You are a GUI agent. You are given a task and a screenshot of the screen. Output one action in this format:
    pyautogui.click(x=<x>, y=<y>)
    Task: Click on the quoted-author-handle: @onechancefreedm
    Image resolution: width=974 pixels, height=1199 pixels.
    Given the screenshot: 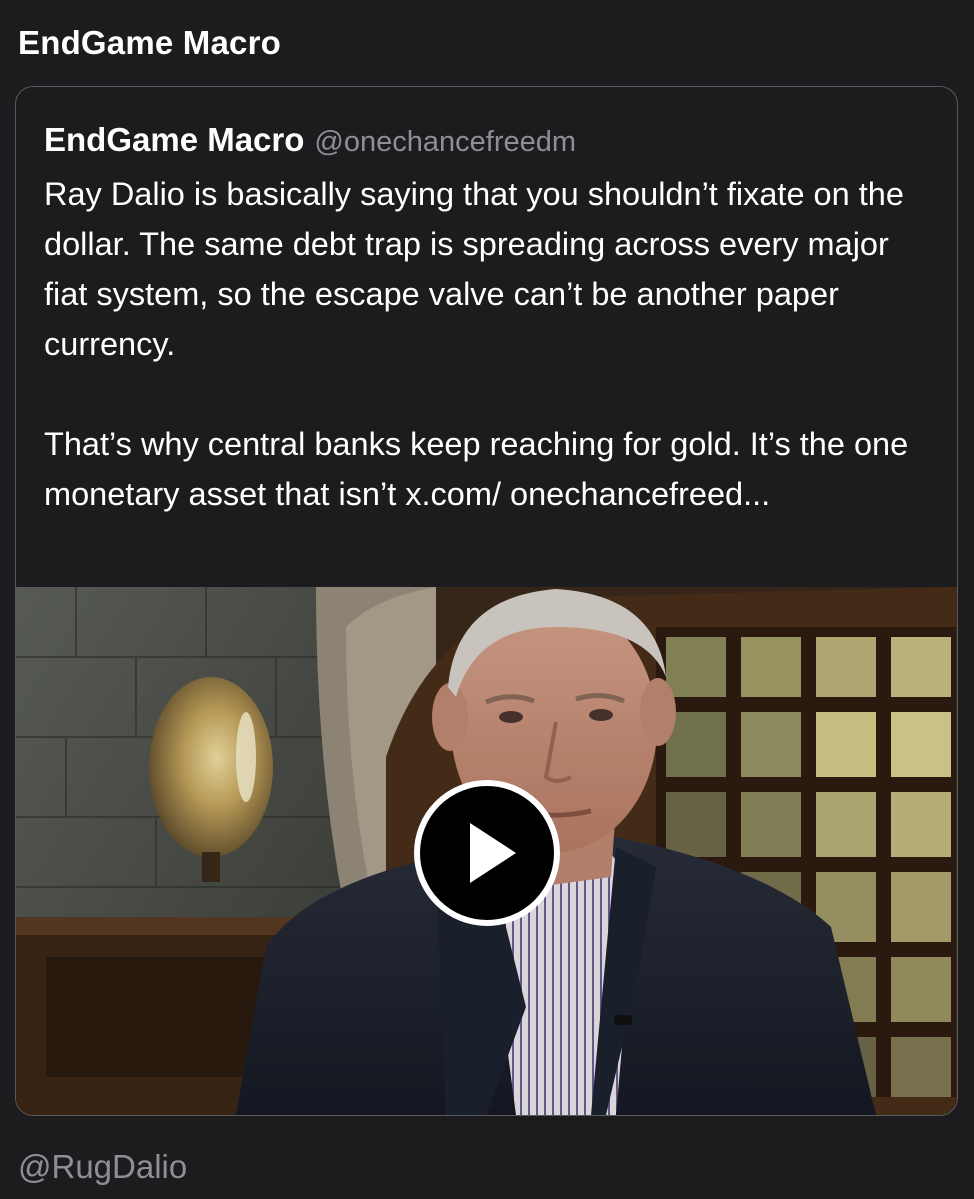 What is the action you would take?
    pyautogui.click(x=445, y=142)
    